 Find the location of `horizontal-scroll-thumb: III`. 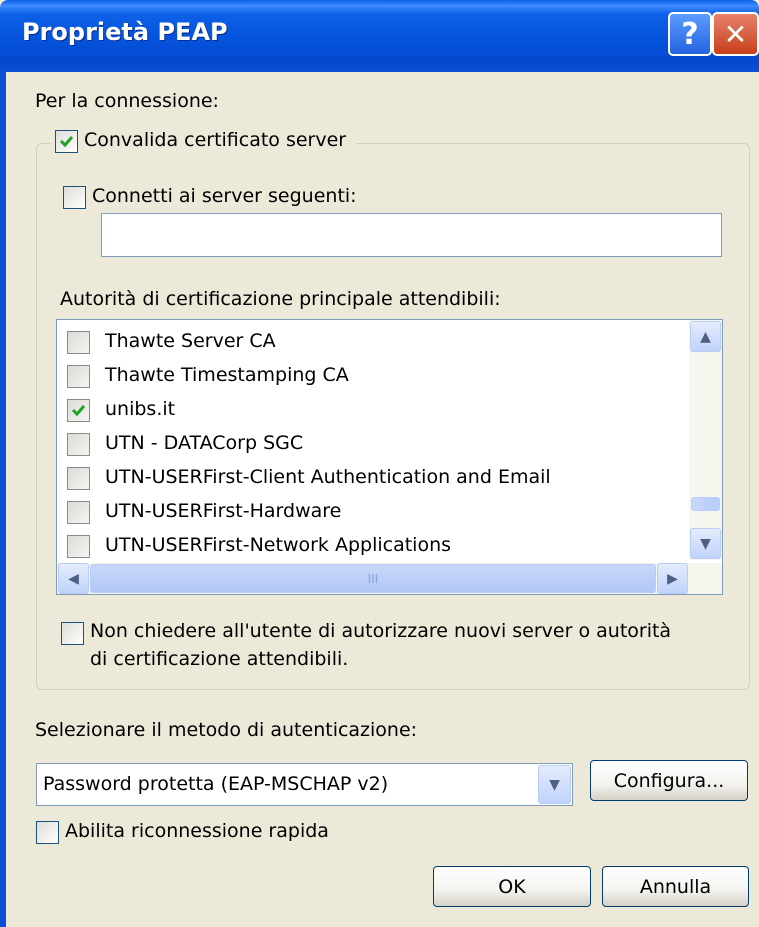

horizontal-scroll-thumb: III is located at coordinates (373, 578).